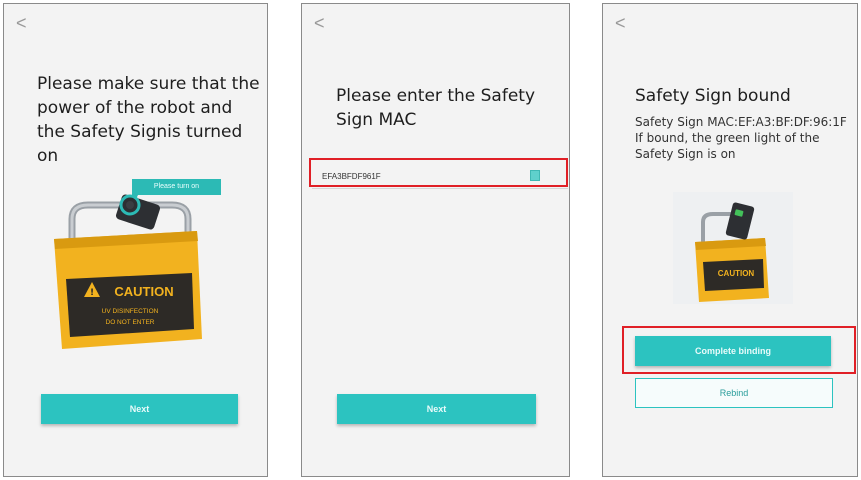 Image resolution: width=861 pixels, height=480 pixels. Describe the element at coordinates (733, 351) in the screenshot. I see `complete-binding-button: Complete binding` at that location.